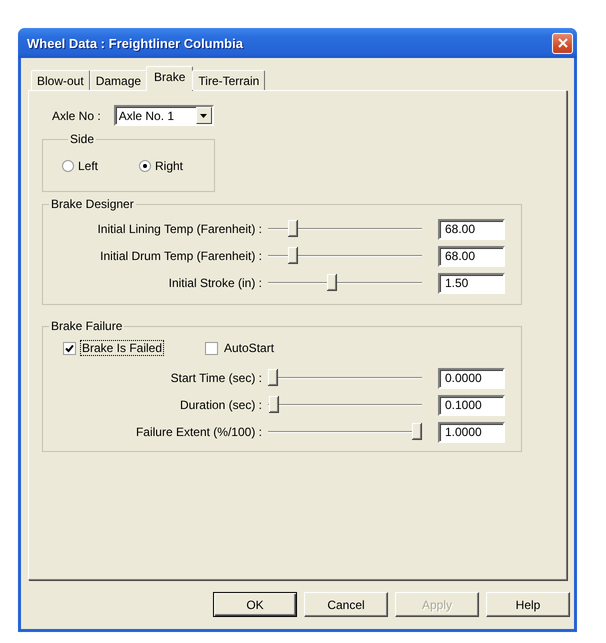 This screenshot has width=606, height=643. Describe the element at coordinates (220, 405) in the screenshot. I see `slider-label: Duration (sec) :` at that location.